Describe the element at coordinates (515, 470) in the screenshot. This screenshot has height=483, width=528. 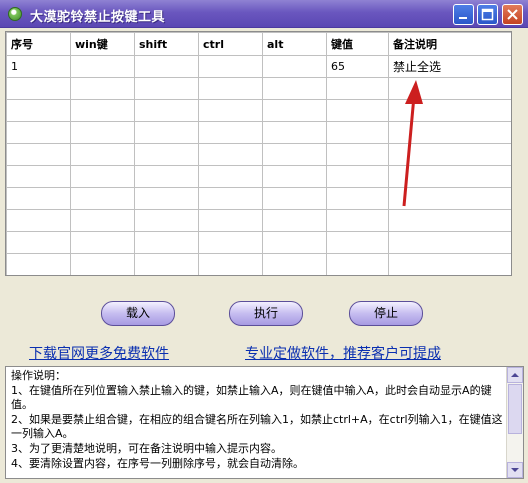
I see `scroll-down-button` at that location.